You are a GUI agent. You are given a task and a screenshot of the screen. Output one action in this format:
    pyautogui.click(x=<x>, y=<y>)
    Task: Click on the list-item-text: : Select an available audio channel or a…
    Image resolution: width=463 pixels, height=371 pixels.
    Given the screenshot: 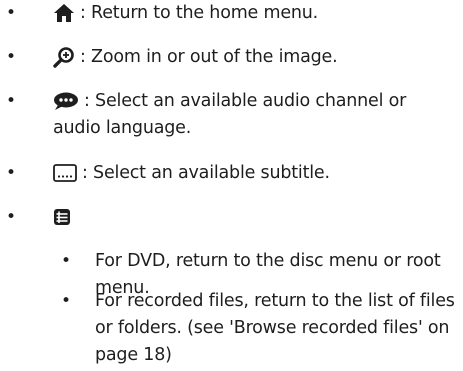 What is the action you would take?
    pyautogui.click(x=230, y=114)
    